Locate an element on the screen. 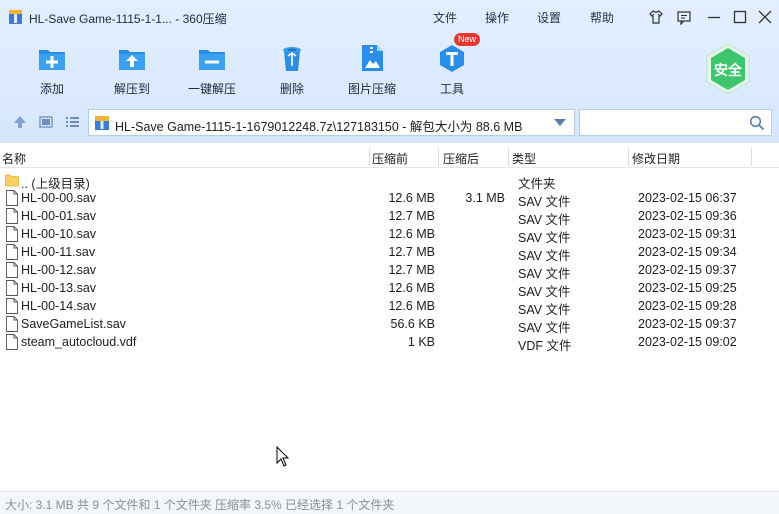 This screenshot has height=514, width=779. modified-date: 2023-02-15 09:02 is located at coordinates (687, 342).